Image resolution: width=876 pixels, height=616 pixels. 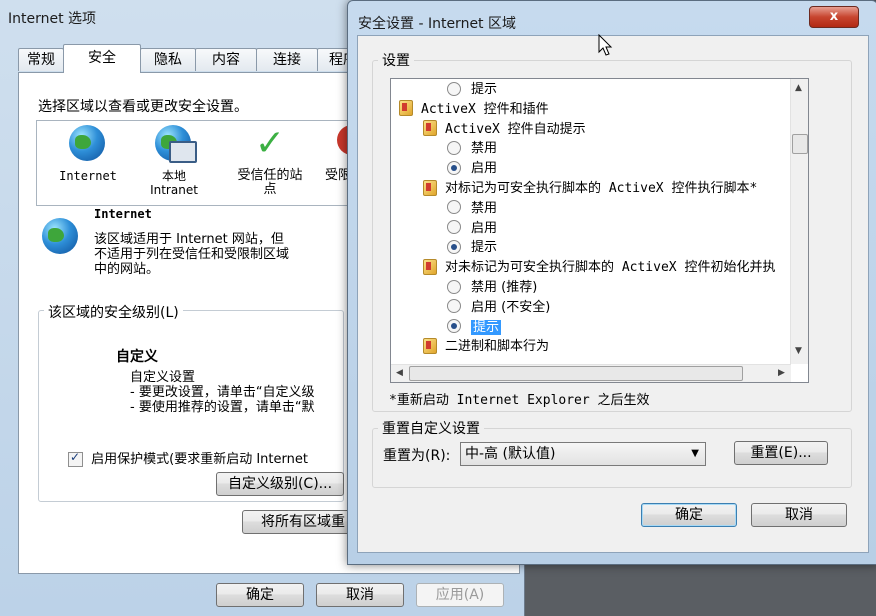 I want to click on tab-privacy: 隐私, so click(x=168, y=59).